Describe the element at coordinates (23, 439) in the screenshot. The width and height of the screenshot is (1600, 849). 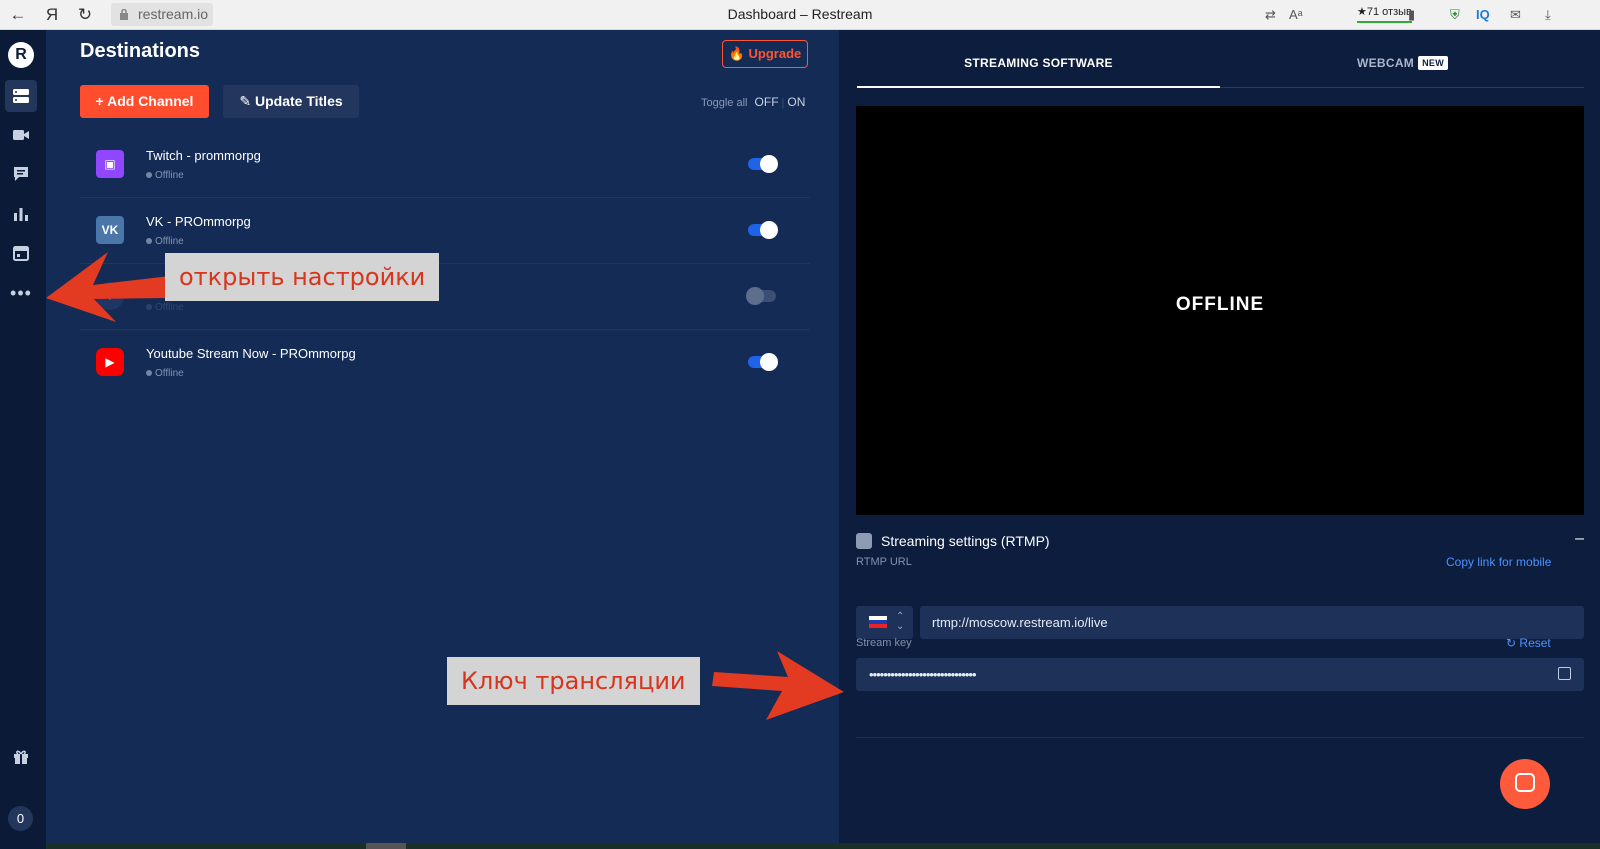
I see `left-rail: R ••• 0` at that location.